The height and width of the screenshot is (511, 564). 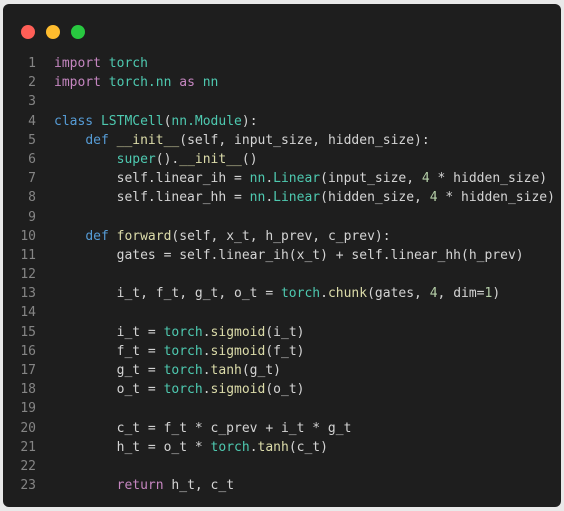 What do you see at coordinates (32, 83) in the screenshot?
I see `line-number: 2` at bounding box center [32, 83].